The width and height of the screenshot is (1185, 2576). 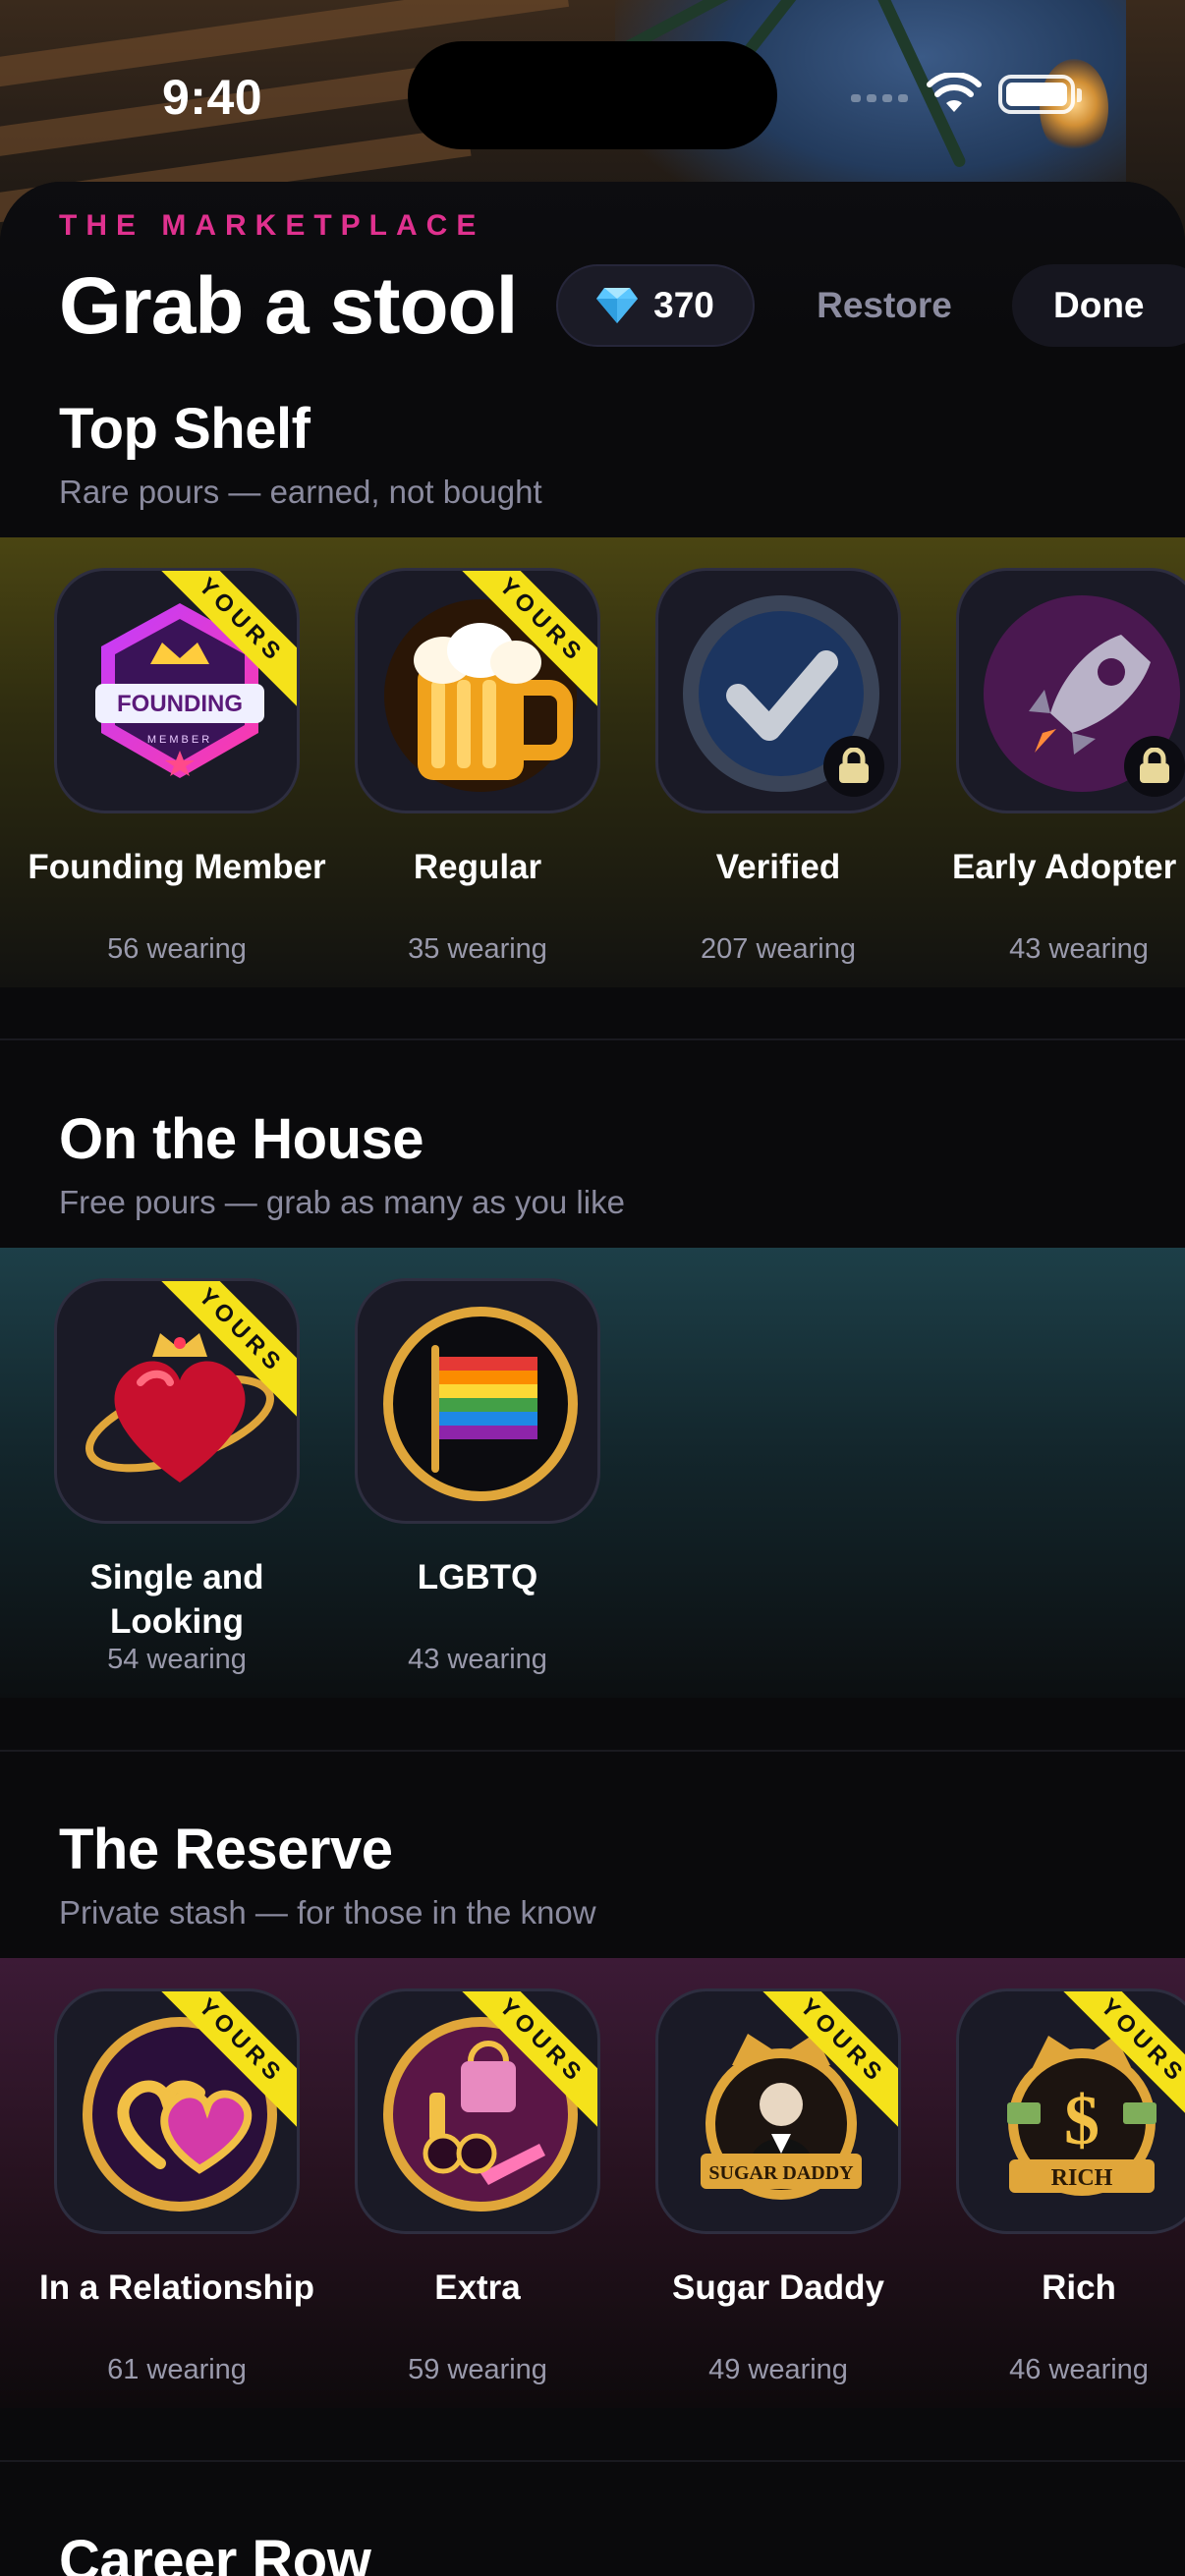 I want to click on badge-name: In a Relationship, so click(x=177, y=2287).